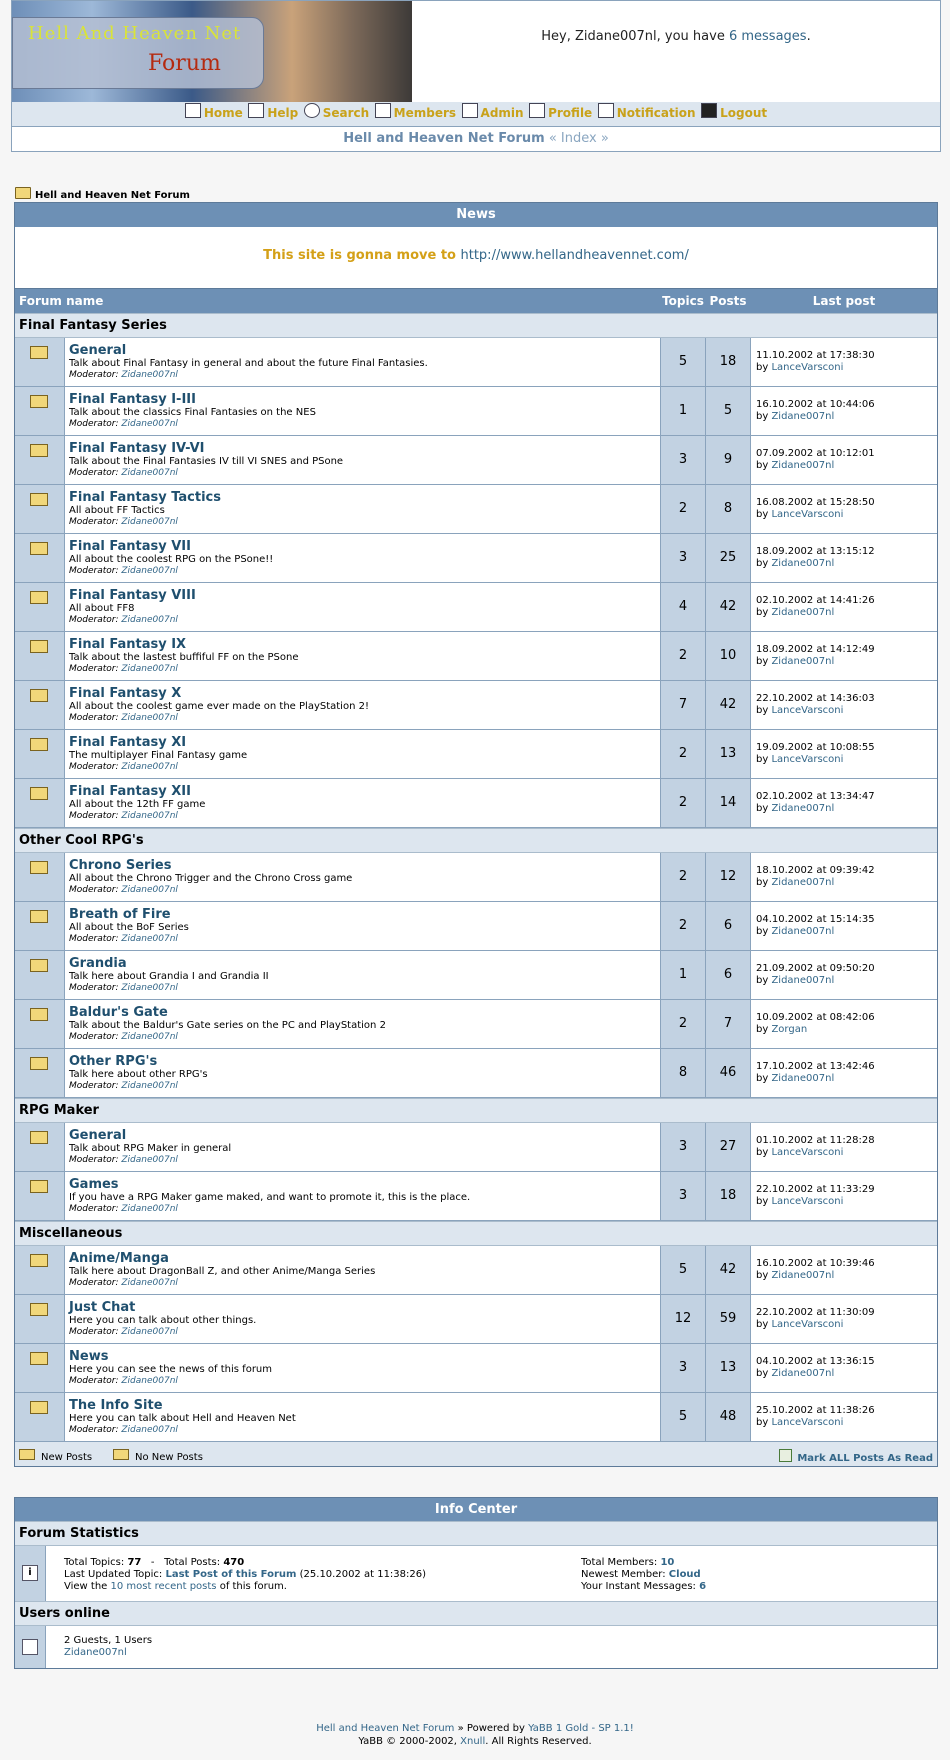 The height and width of the screenshot is (1760, 950). Describe the element at coordinates (385, 1728) in the screenshot. I see `footer-forum-link: Hell and Heaven Net Forum` at that location.